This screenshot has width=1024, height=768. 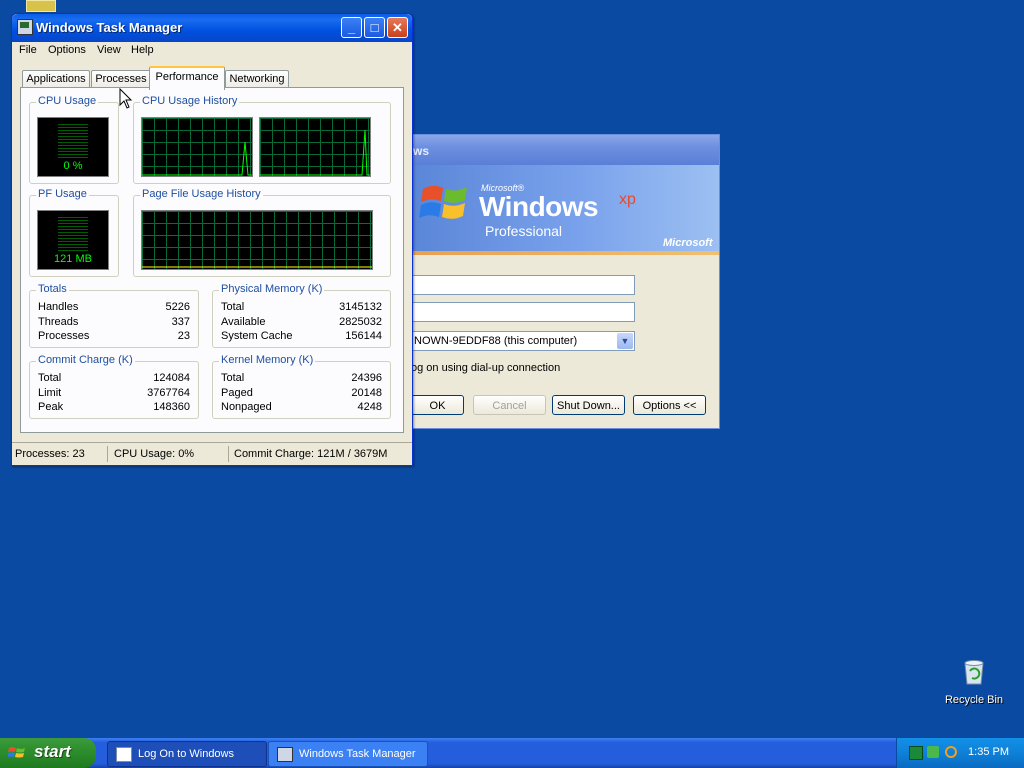 I want to click on taskbar-item-label: Log On to Windows, so click(x=186, y=754).